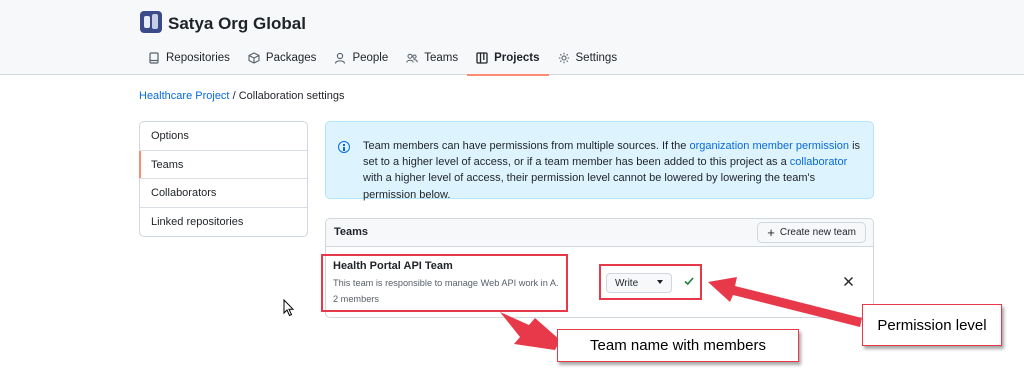  I want to click on arrow-to-permission, so click(785, 302).